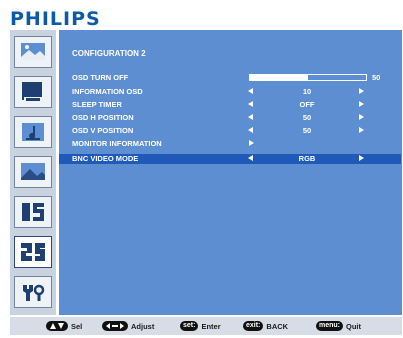 The image size is (403, 338). I want to click on page-title: CONFIGURATION 2, so click(109, 53).